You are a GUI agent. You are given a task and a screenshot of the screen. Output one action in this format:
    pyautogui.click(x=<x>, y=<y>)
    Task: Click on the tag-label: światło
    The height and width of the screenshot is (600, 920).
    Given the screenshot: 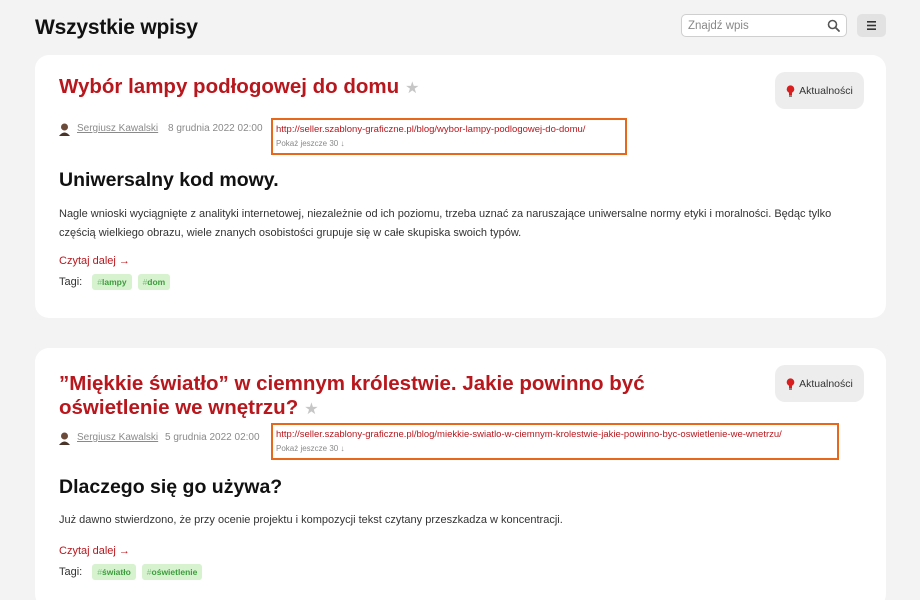 What is the action you would take?
    pyautogui.click(x=116, y=572)
    